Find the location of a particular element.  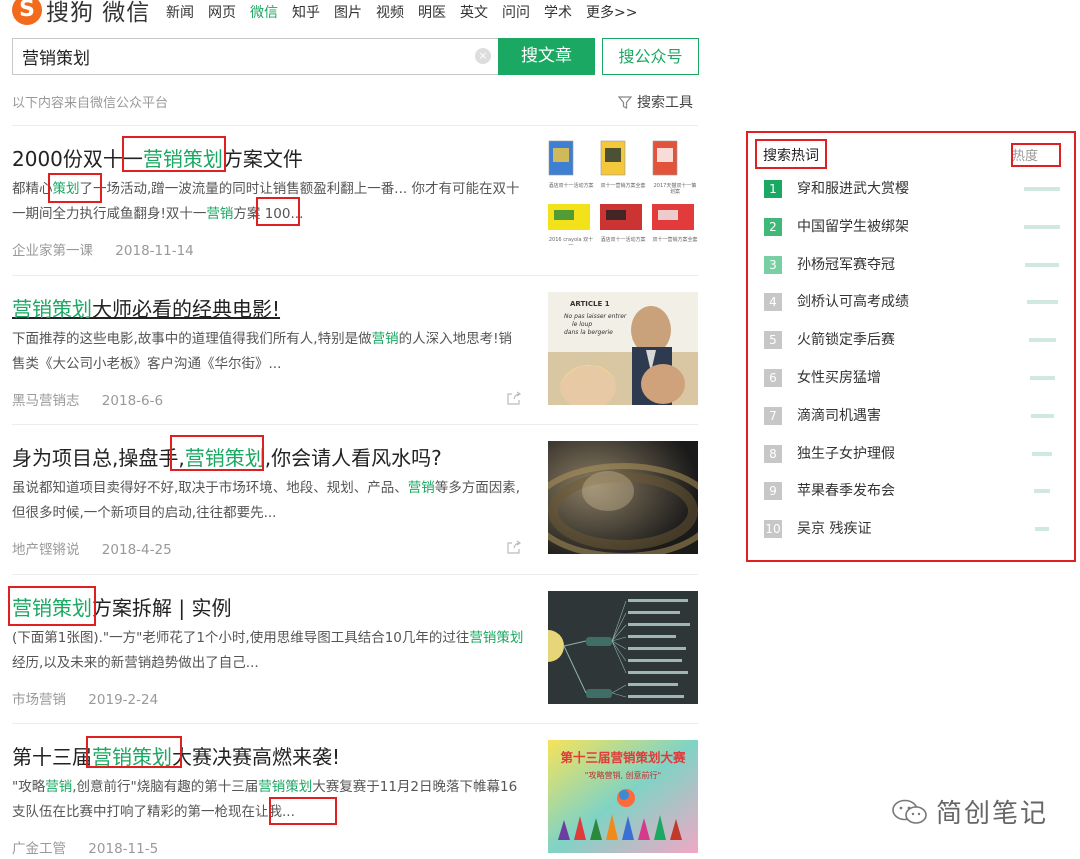

nav-item: 问问 is located at coordinates (516, 12).